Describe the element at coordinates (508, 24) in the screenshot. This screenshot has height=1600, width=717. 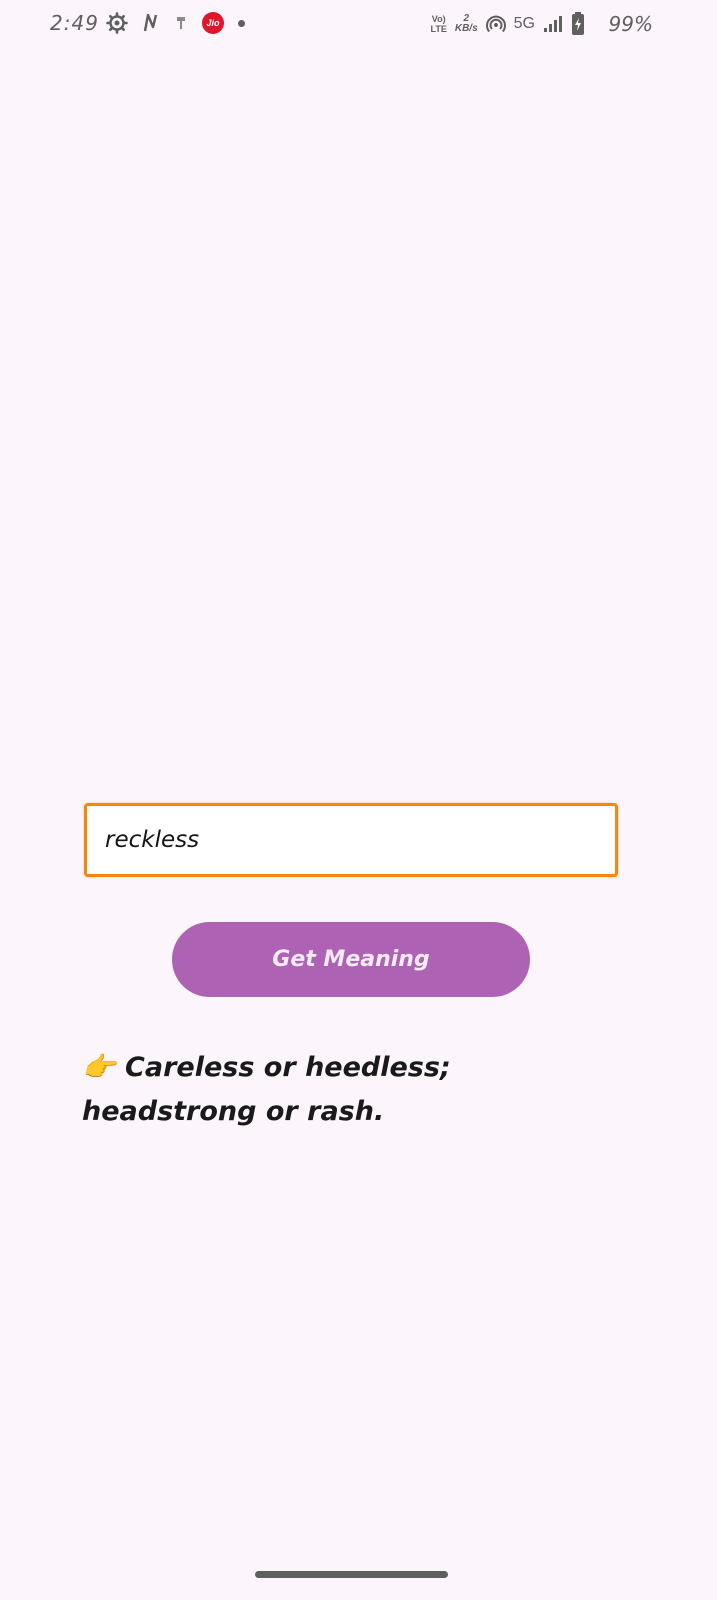
I see `status-right-icons: Vo) LTE 2 KB/s 5G` at that location.